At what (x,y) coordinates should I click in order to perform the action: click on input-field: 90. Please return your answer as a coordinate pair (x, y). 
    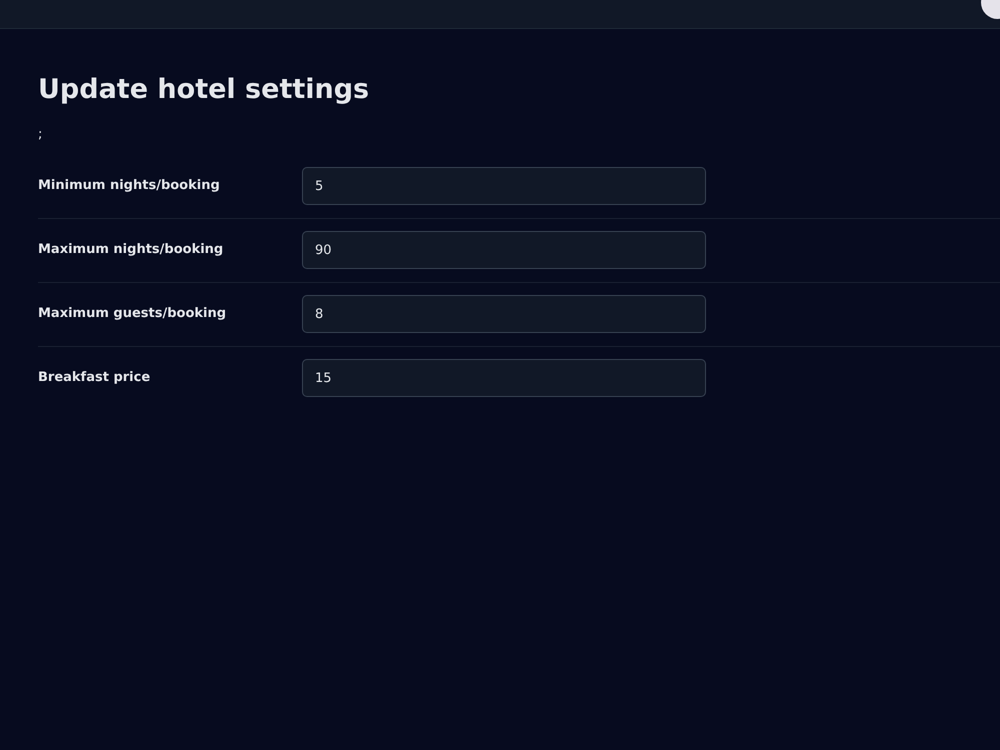
    Looking at the image, I should click on (504, 250).